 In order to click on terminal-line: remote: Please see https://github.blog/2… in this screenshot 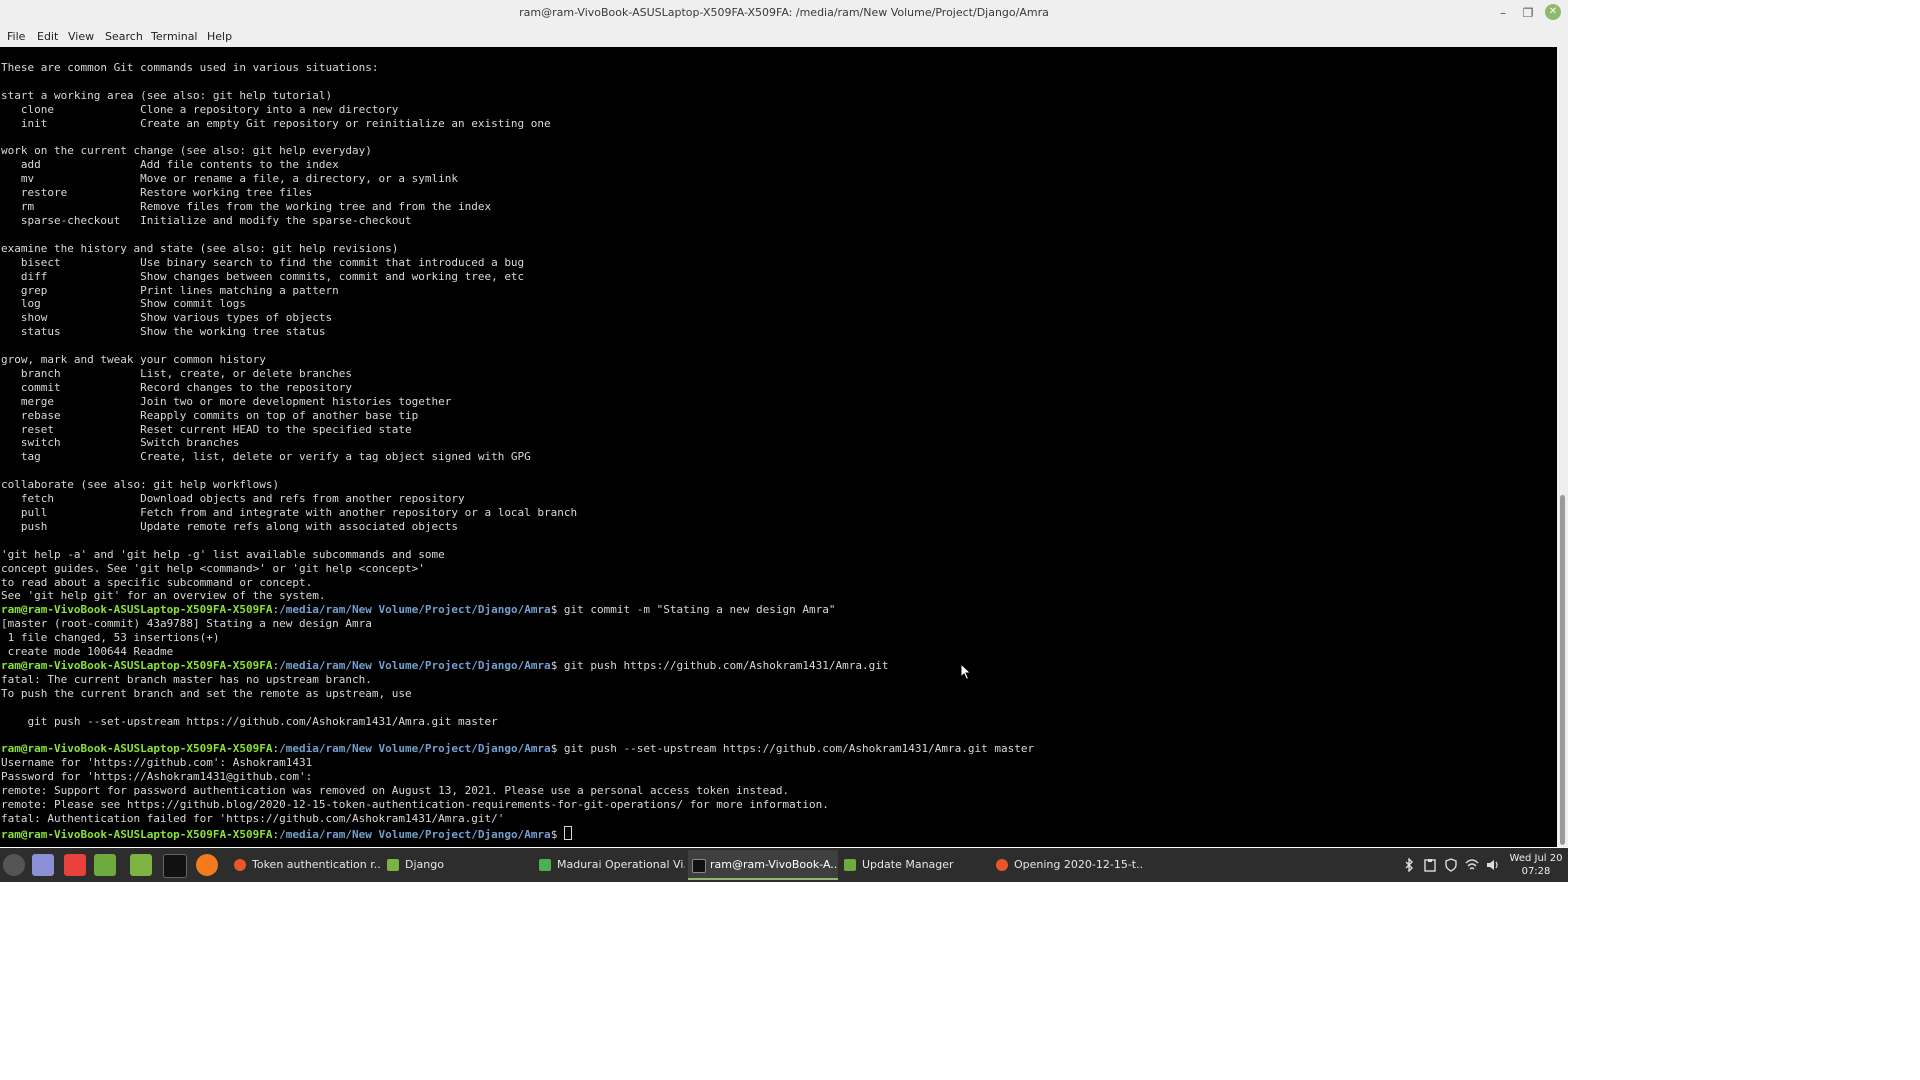, I will do `click(415, 805)`.